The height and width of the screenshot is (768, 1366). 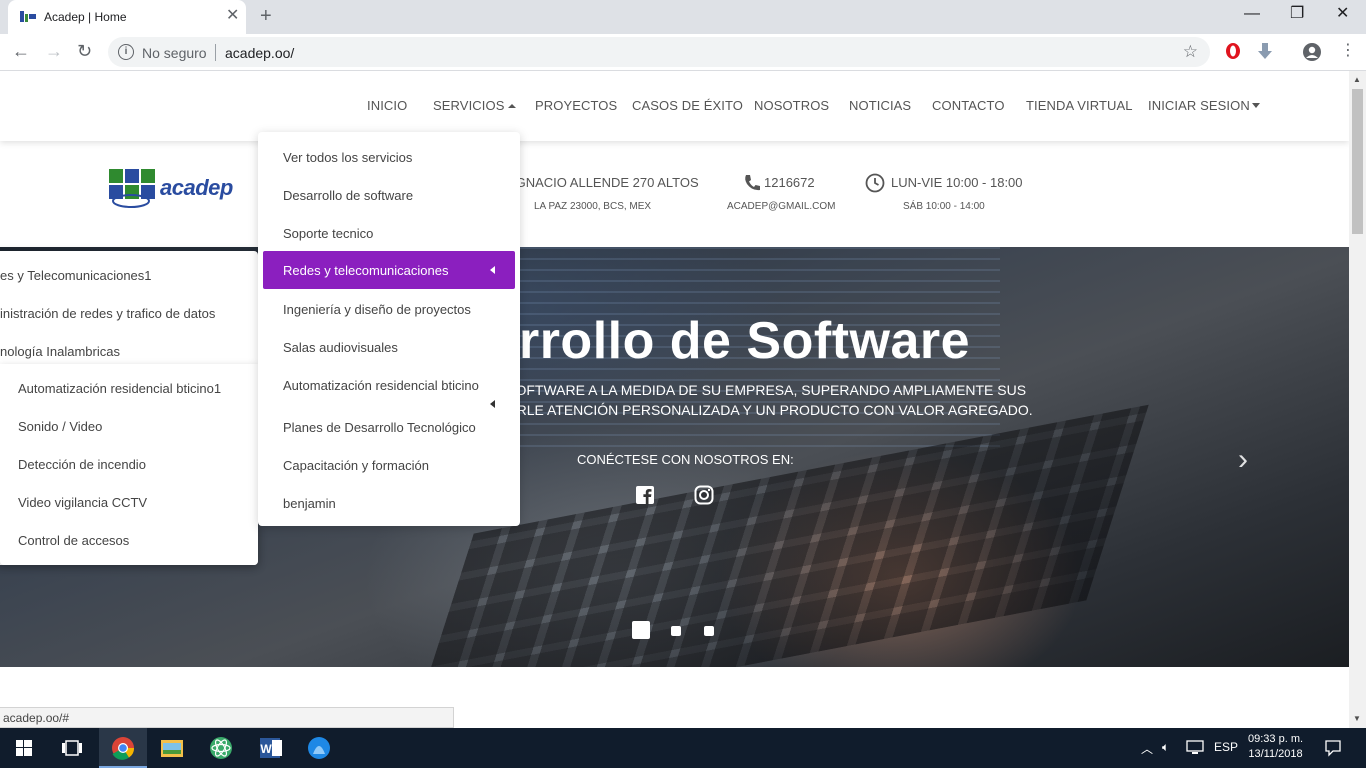 I want to click on nav-servicios: SERVICIOS, so click(x=475, y=105).